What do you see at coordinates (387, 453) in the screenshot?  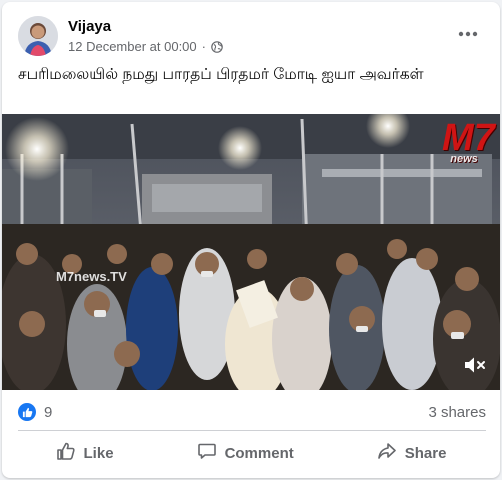 I see `share-icon` at bounding box center [387, 453].